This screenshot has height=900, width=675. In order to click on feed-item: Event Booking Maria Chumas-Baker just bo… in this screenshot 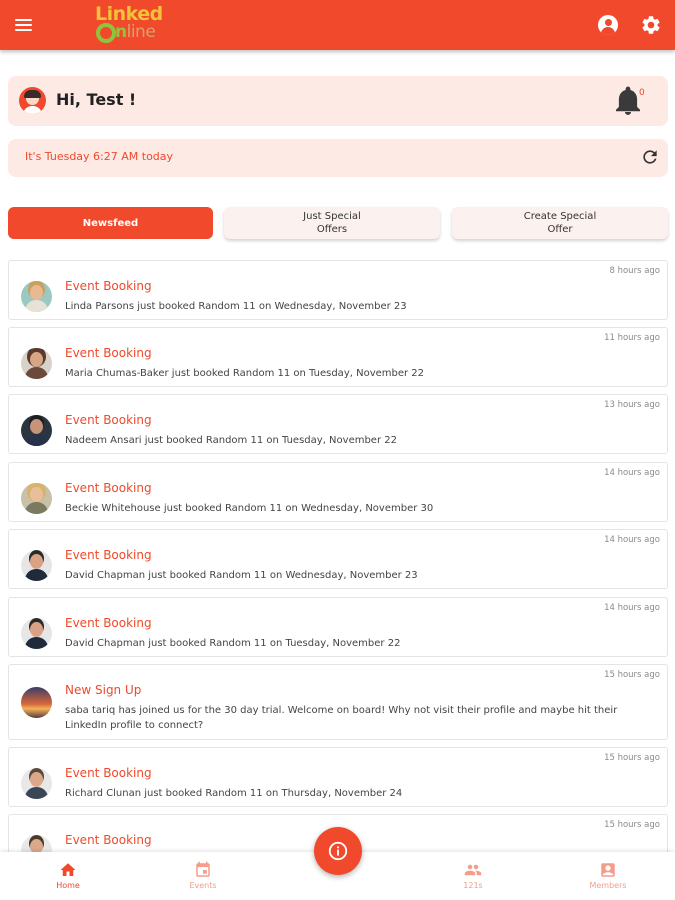, I will do `click(338, 357)`.